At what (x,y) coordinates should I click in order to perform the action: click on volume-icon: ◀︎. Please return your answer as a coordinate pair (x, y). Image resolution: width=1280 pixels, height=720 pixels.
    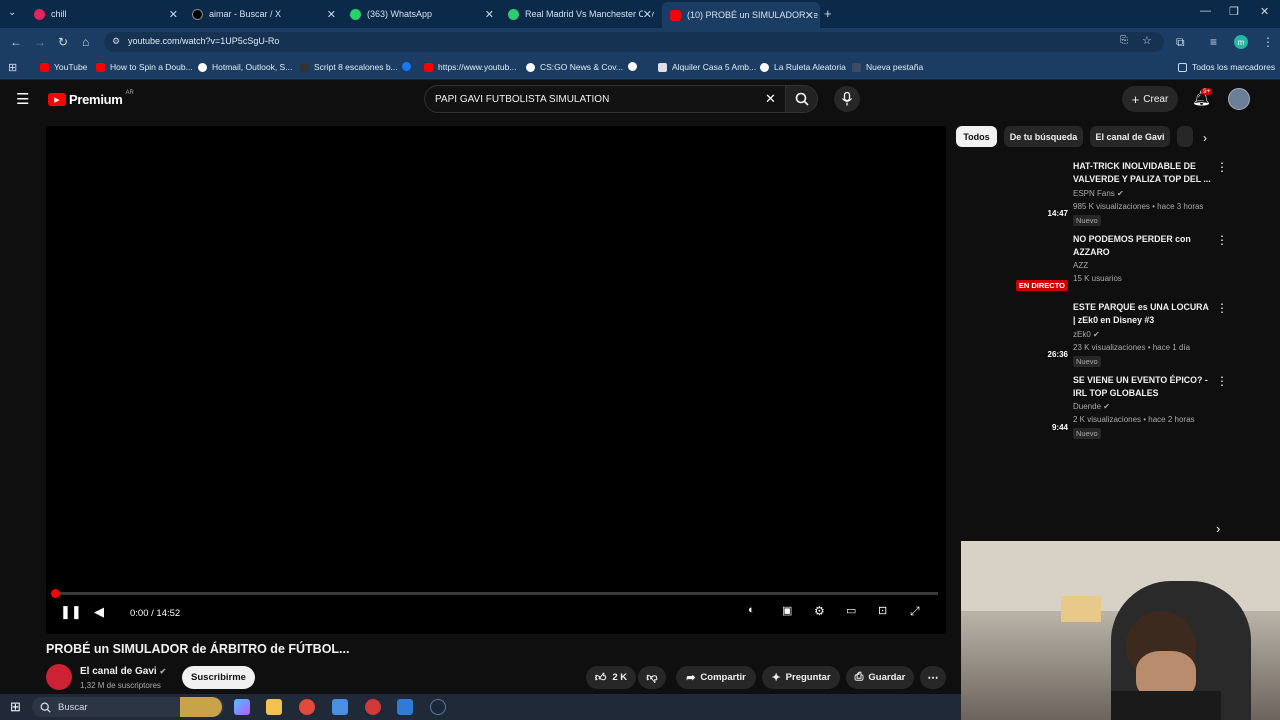
    Looking at the image, I should click on (99, 612).